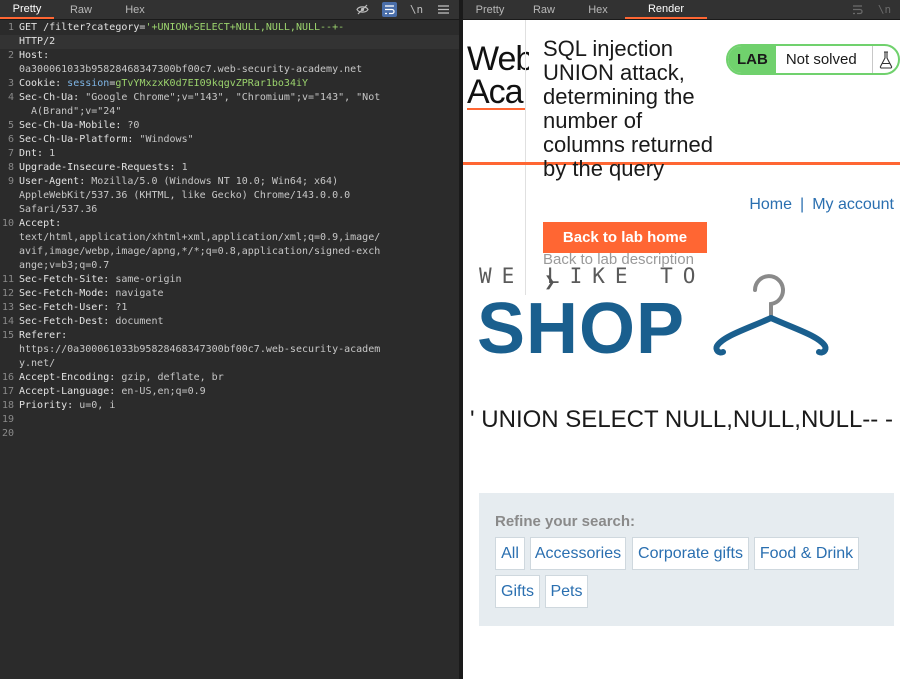  What do you see at coordinates (229, 336) in the screenshot?
I see `editor-line: 15 Referer:` at bounding box center [229, 336].